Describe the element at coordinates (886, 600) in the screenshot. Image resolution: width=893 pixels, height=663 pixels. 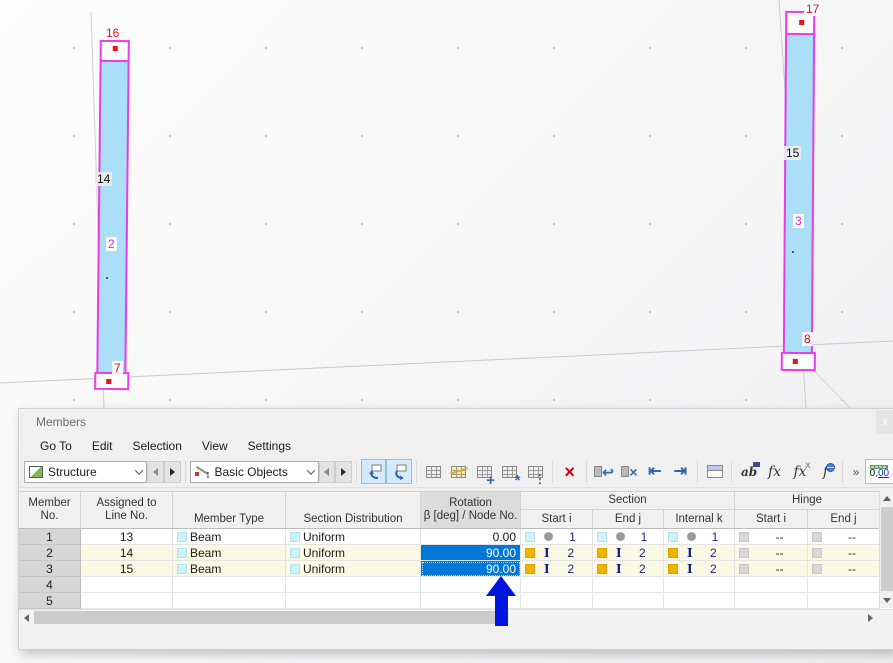
I see `scroll-down-icon` at that location.